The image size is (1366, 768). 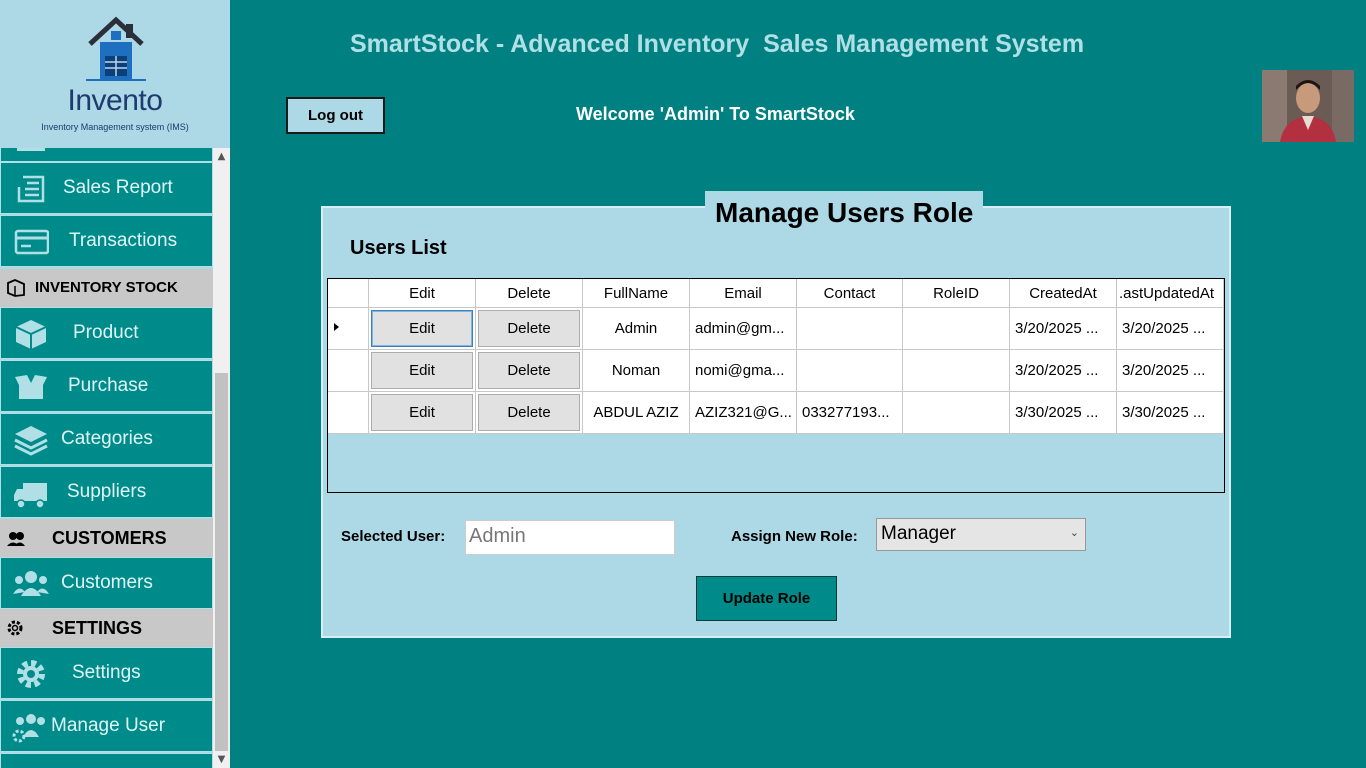 I want to click on panel-title: Manage Users Role, so click(x=844, y=211).